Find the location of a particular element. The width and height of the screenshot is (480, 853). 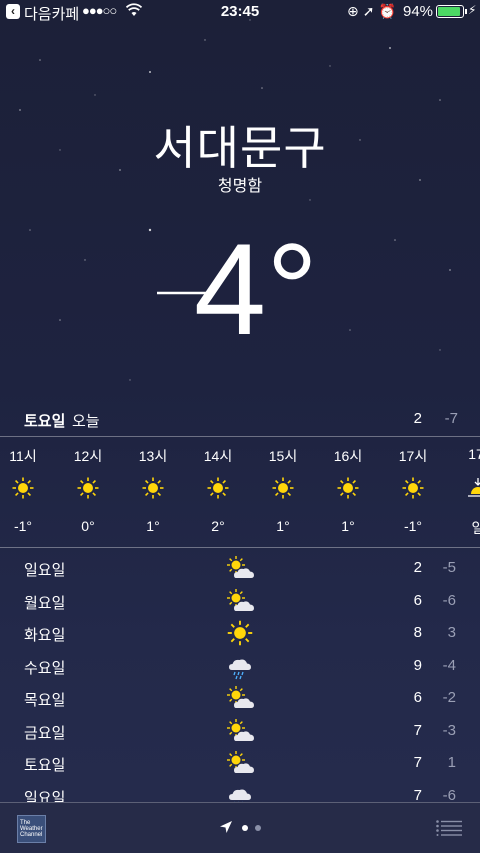

hourly-item: 14시 2° is located at coordinates (218, 491).